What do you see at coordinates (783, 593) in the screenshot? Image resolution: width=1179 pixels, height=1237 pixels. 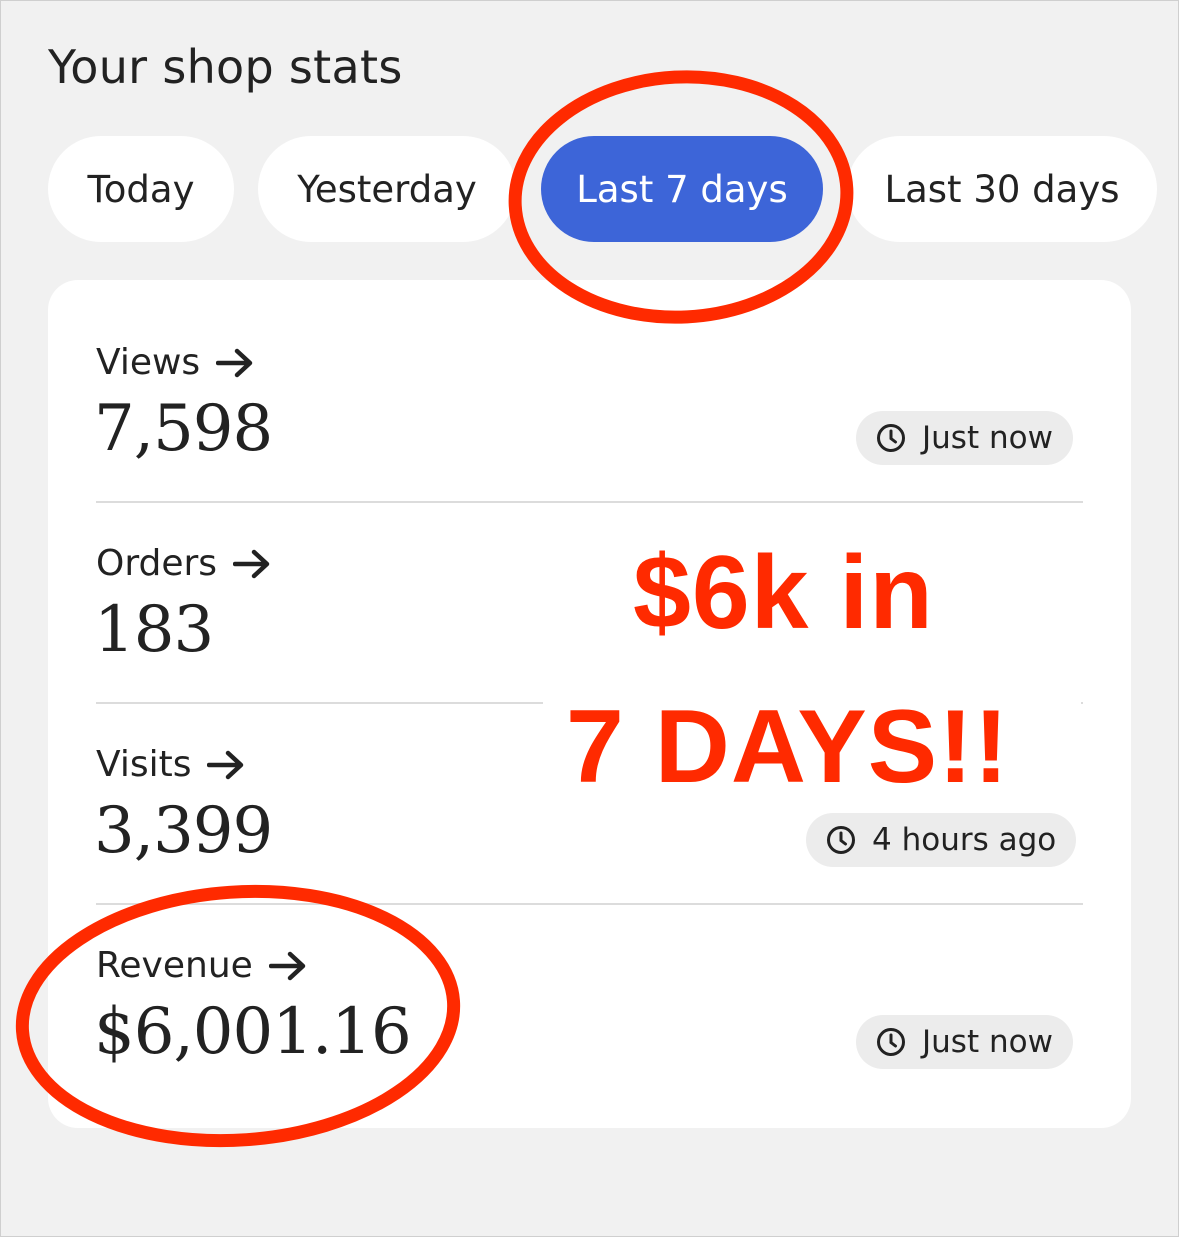 I see `overlay-headline-line1: $6k in` at bounding box center [783, 593].